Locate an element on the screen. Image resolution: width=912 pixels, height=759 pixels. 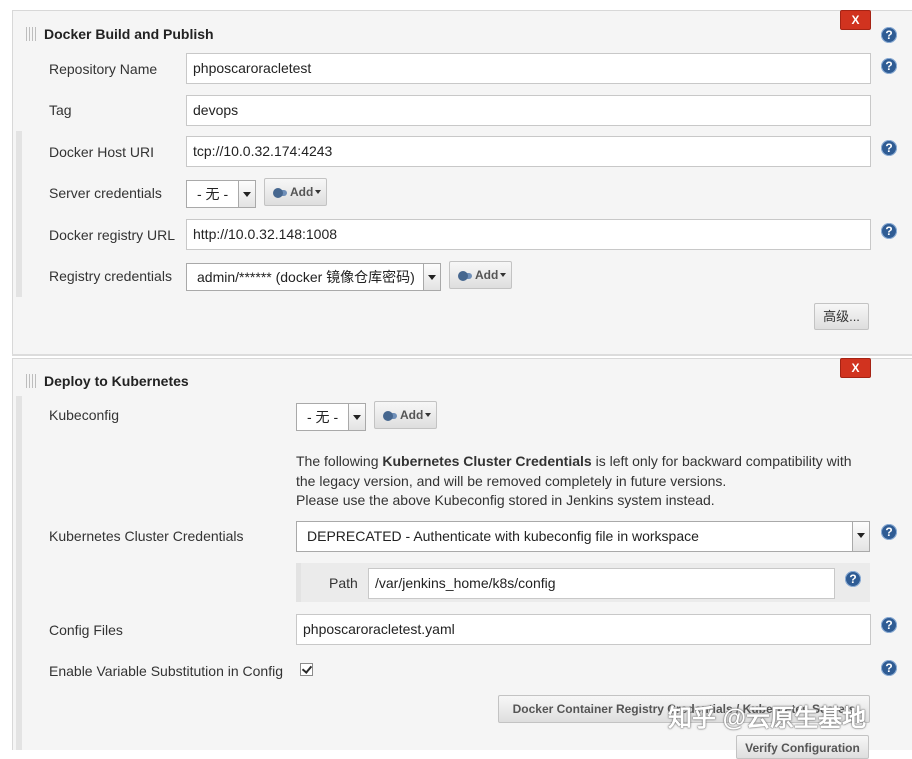
server-credentials-add-button: Add is located at coordinates (295, 192).